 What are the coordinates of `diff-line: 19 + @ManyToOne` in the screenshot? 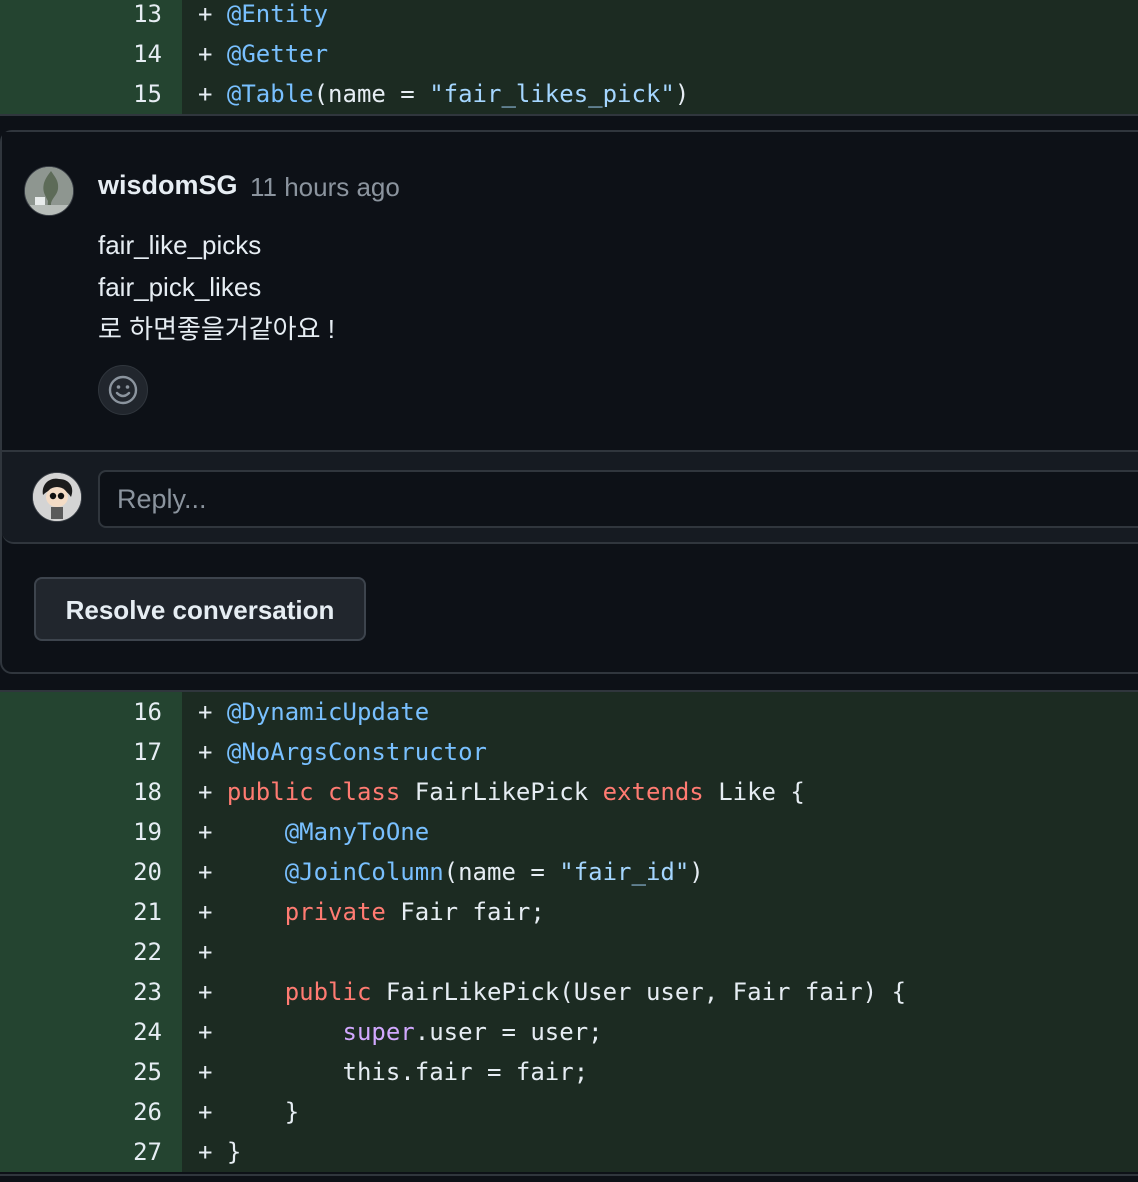 It's located at (569, 832).